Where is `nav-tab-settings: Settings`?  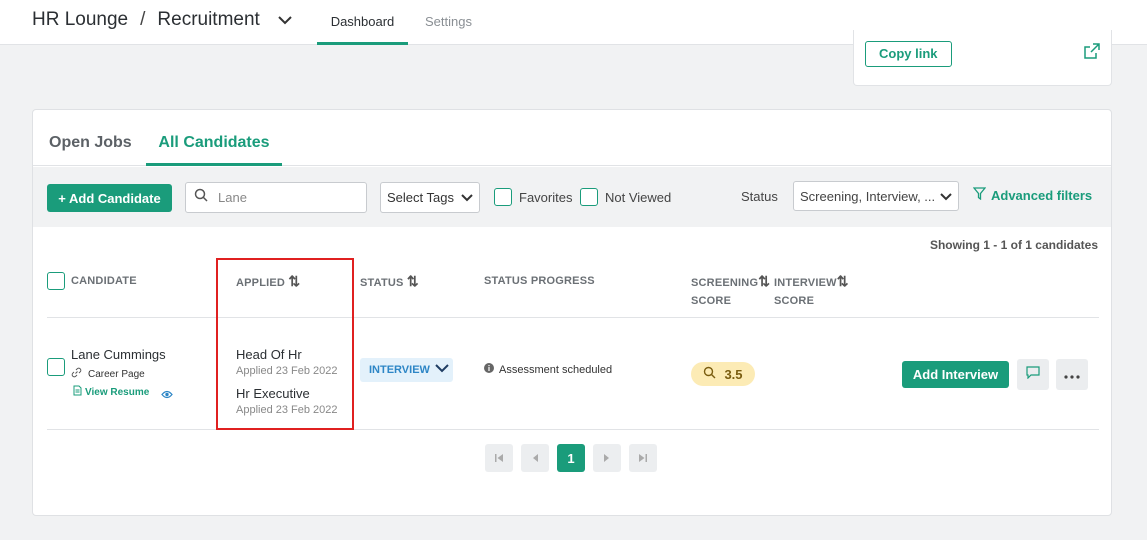
nav-tab-settings: Settings is located at coordinates (448, 21).